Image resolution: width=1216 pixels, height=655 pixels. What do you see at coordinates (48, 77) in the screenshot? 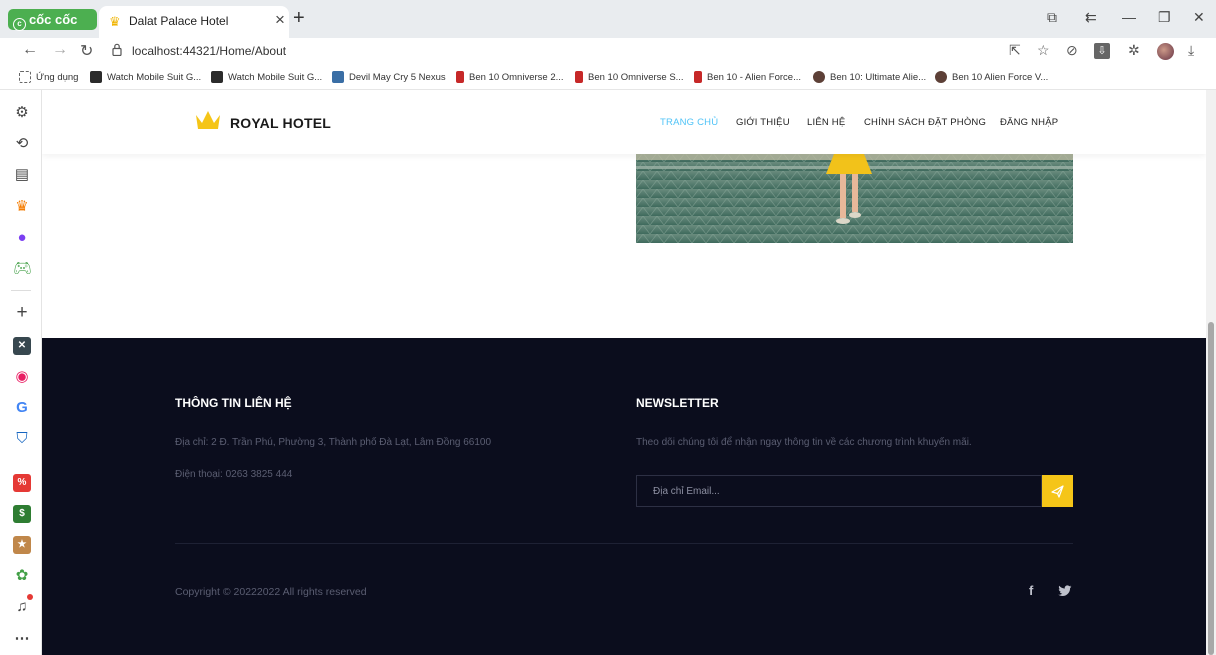
I see `bookmark-apps: Ứng dụng` at bounding box center [48, 77].